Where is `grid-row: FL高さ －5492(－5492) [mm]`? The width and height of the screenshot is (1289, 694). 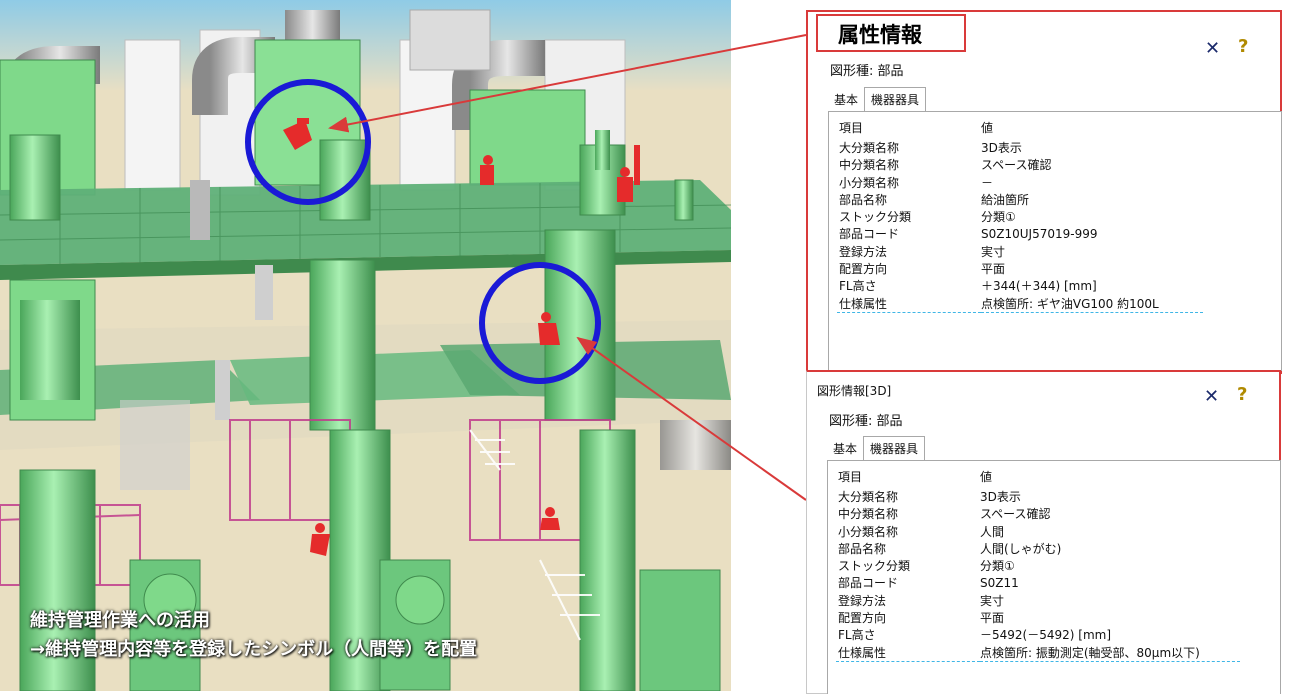
grid-row: FL高さ －5492(－5492) [mm] is located at coordinates (1058, 635).